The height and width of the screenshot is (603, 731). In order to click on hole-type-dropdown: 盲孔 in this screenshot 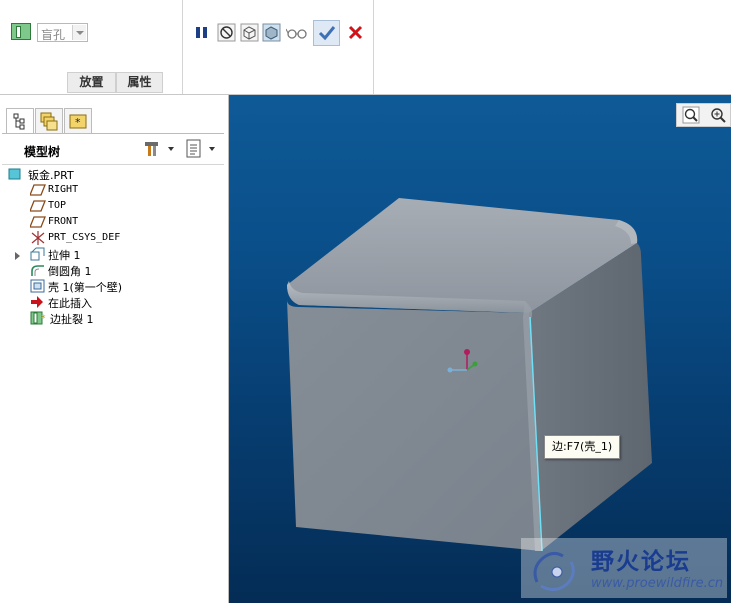, I will do `click(62, 32)`.